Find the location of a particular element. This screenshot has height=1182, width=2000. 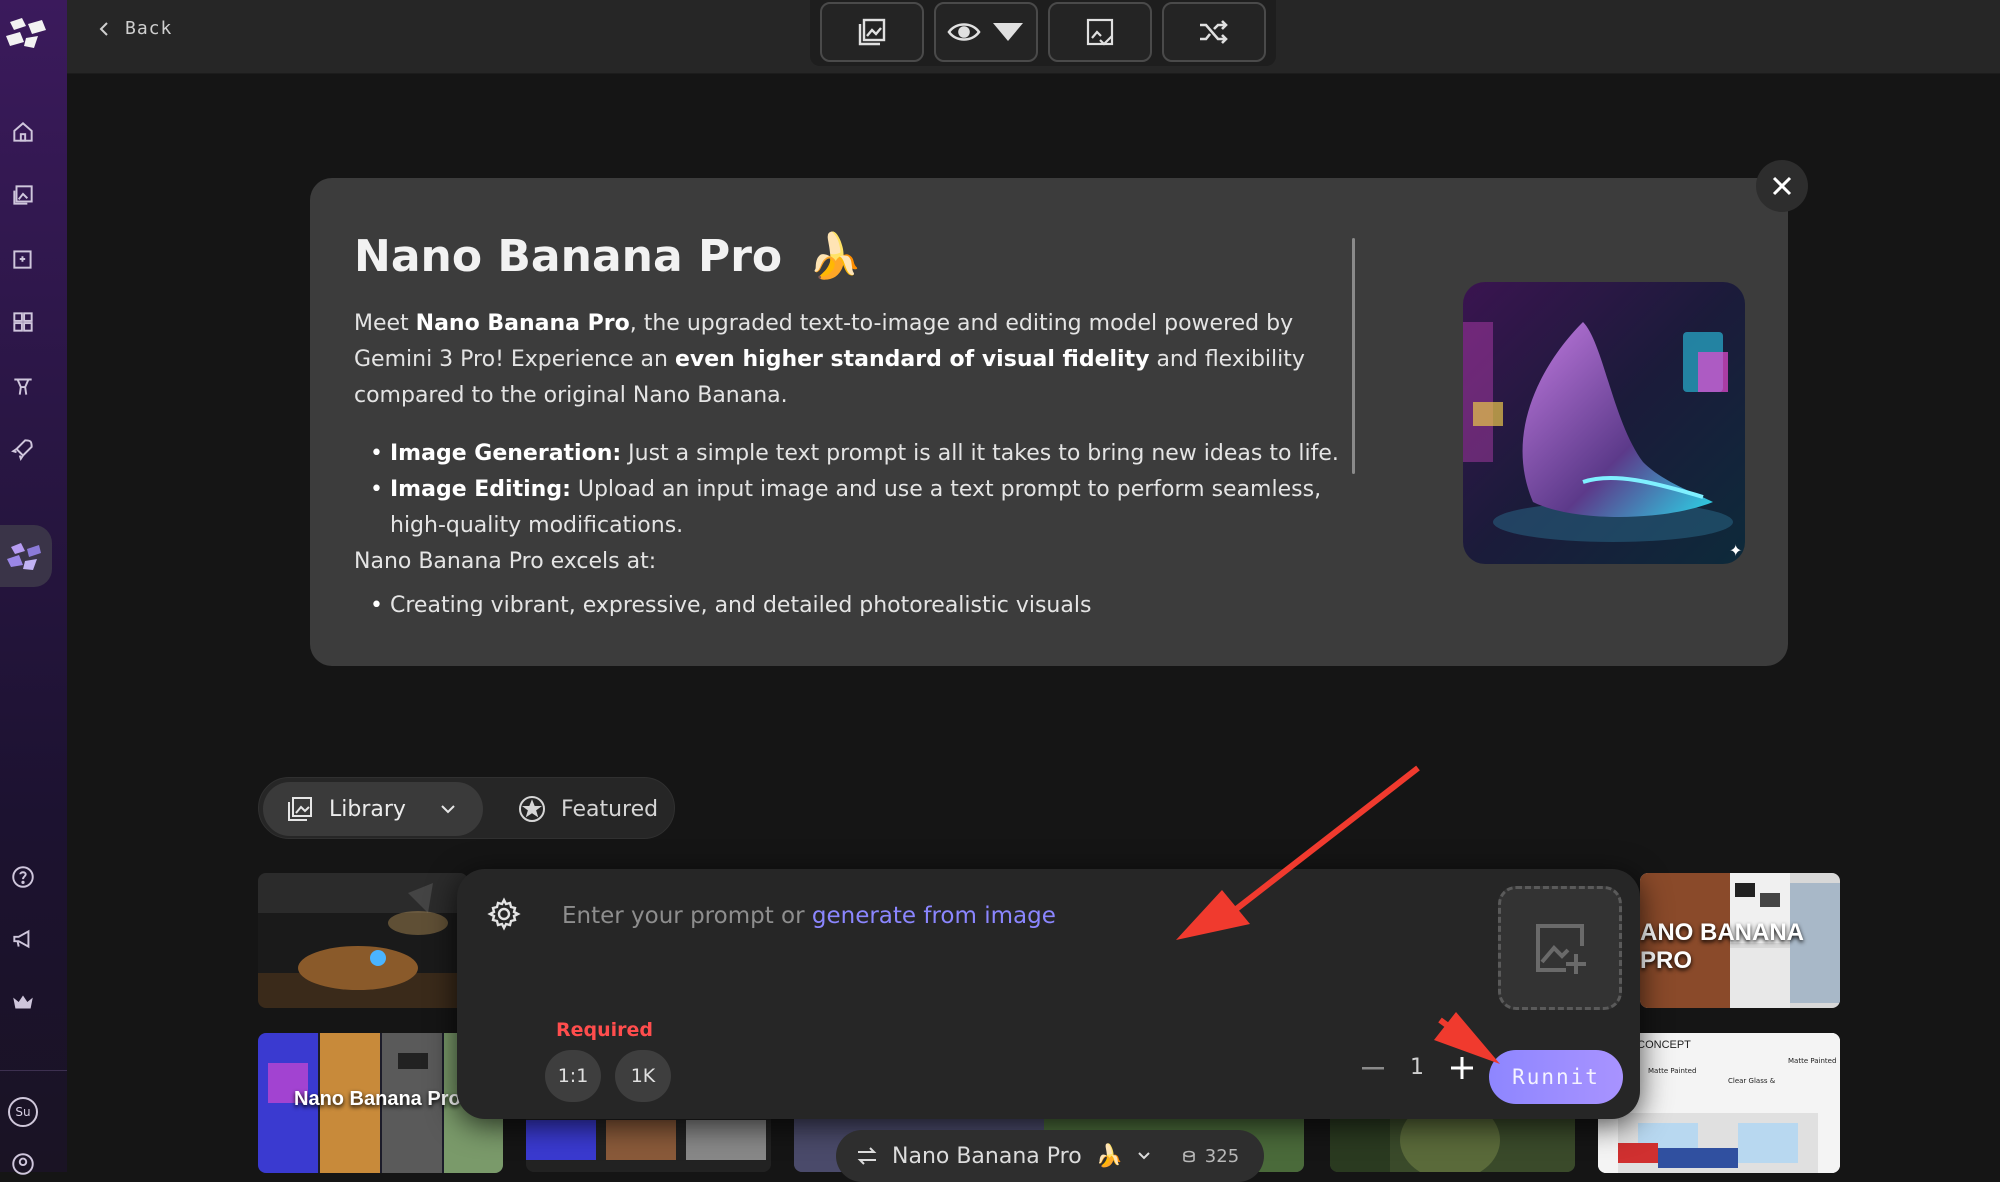

chevron-left-icon is located at coordinates (103, 28).